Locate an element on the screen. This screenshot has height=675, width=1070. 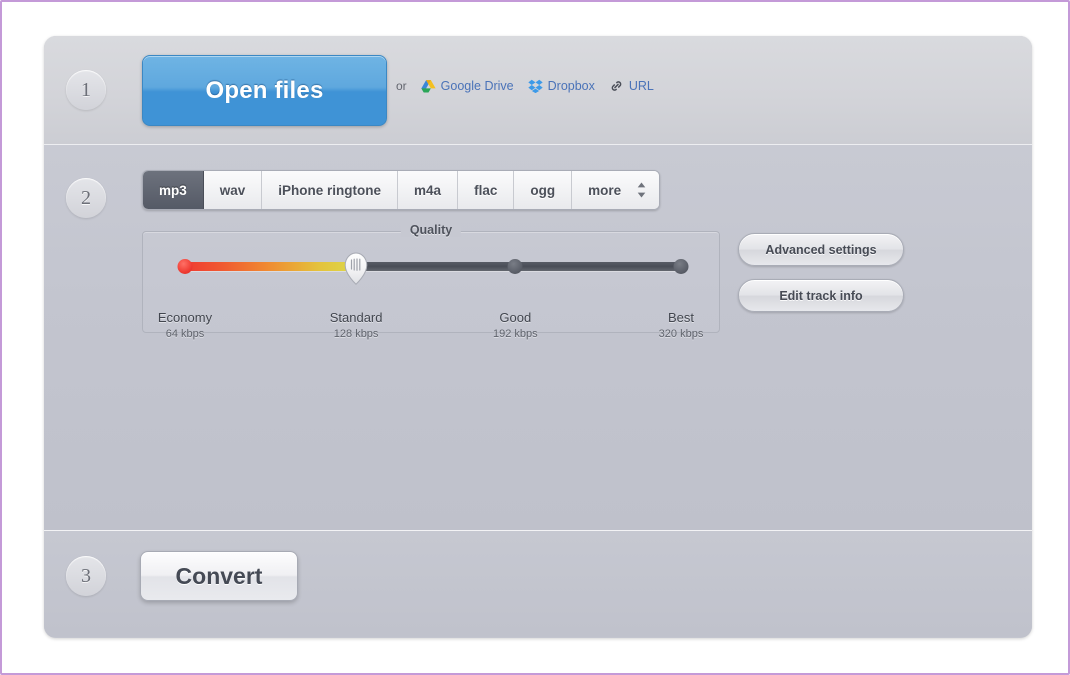
format-tab-wav: wav is located at coordinates (233, 190).